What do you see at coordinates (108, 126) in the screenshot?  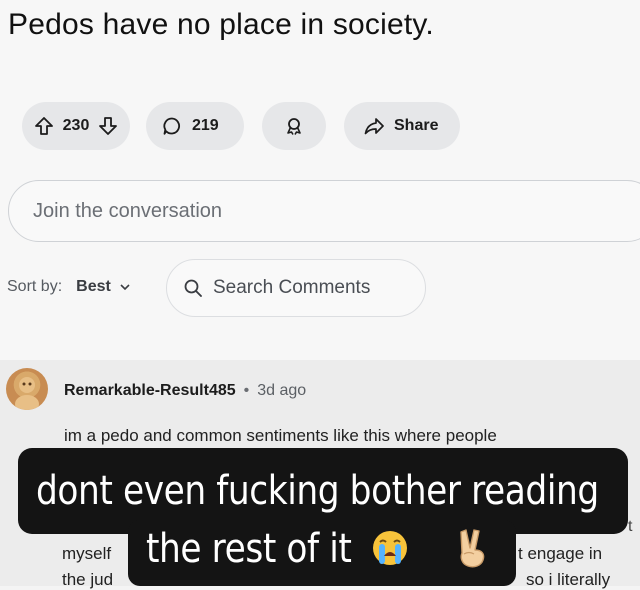 I see `arrow-down-icon` at bounding box center [108, 126].